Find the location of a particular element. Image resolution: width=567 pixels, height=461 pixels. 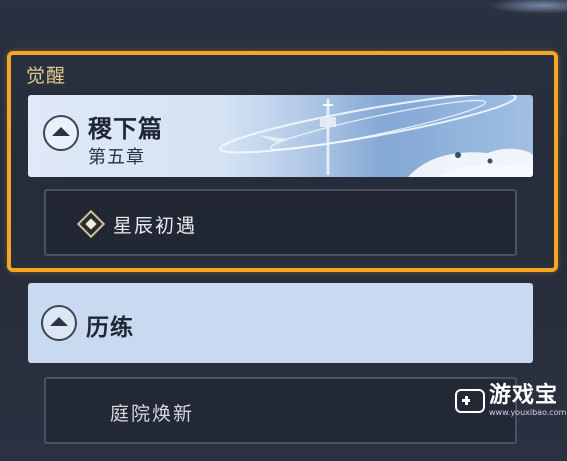

gamepad-icon is located at coordinates (470, 401).